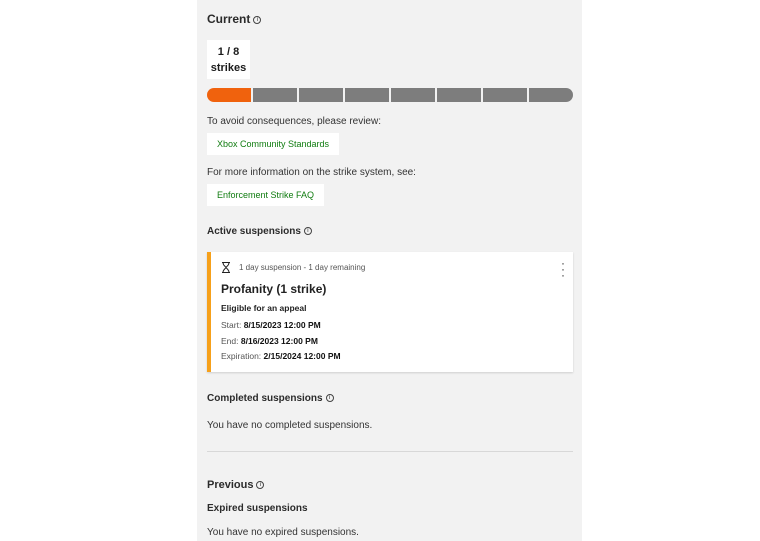 The width and height of the screenshot is (760, 541). Describe the element at coordinates (265, 398) in the screenshot. I see `completed-suspensions-label: Completed suspensions` at that location.